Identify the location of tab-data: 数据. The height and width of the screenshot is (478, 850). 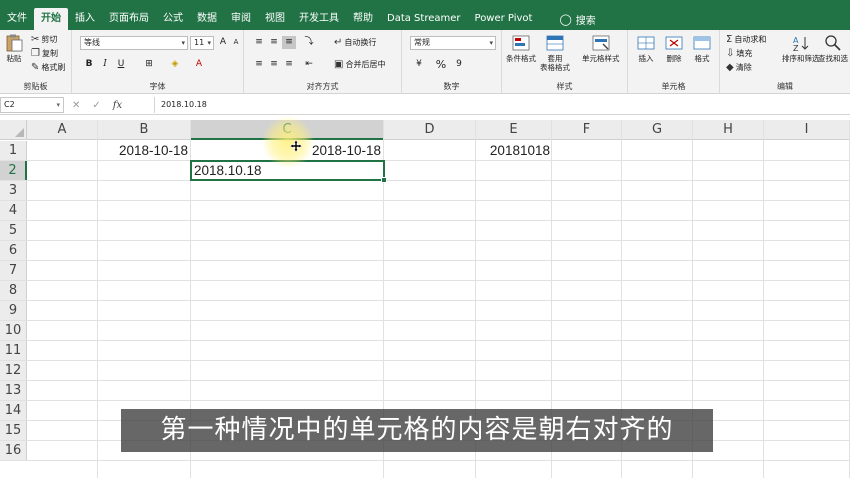
(207, 19).